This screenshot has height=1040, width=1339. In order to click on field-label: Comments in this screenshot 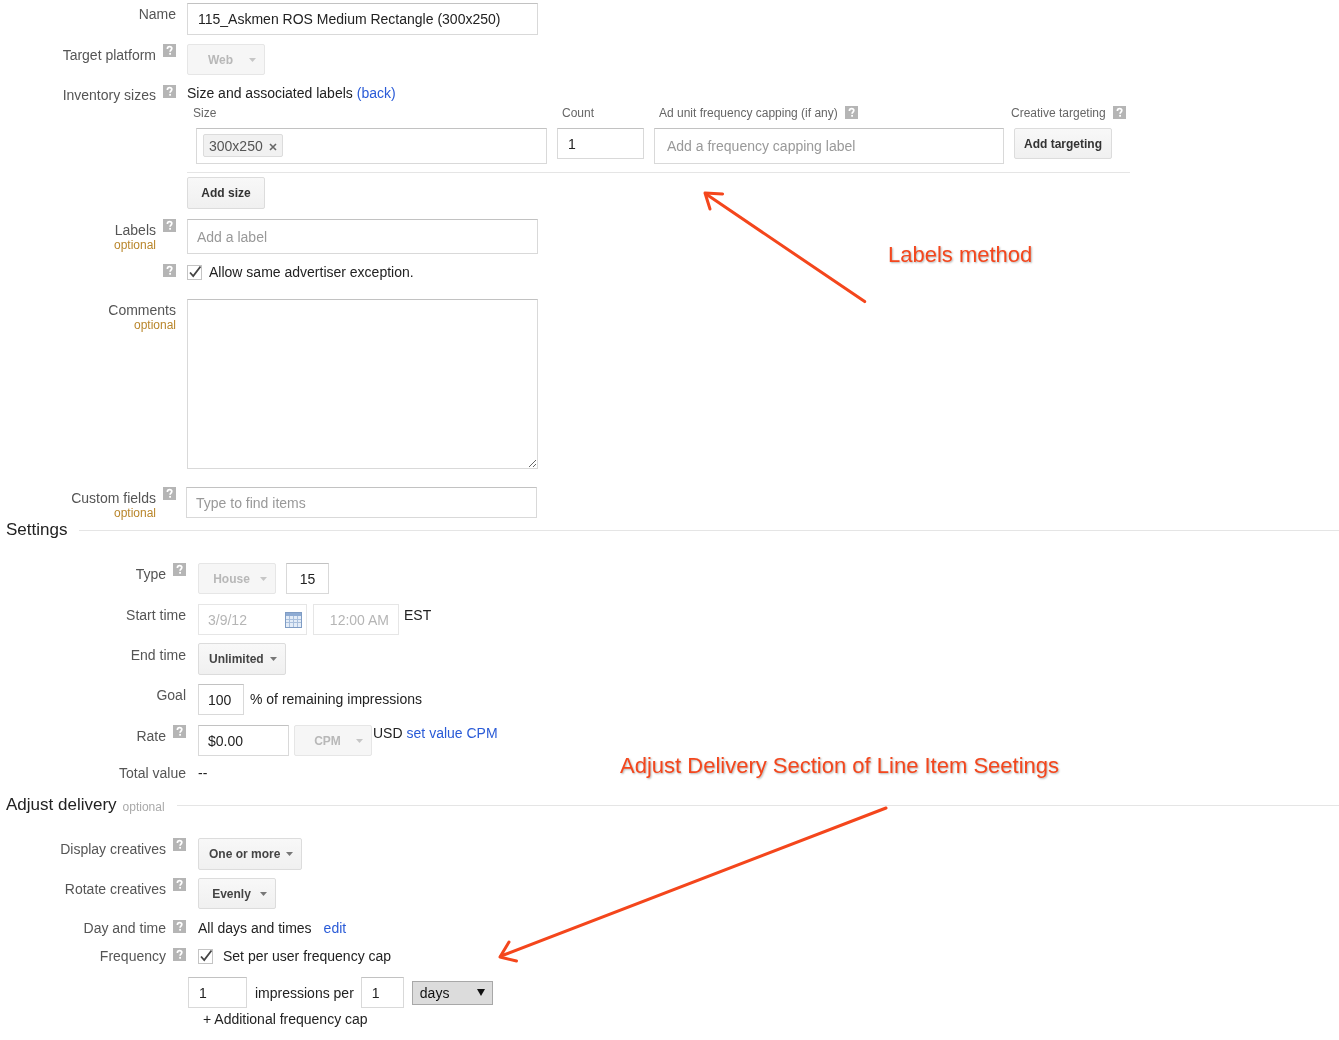, I will do `click(142, 309)`.